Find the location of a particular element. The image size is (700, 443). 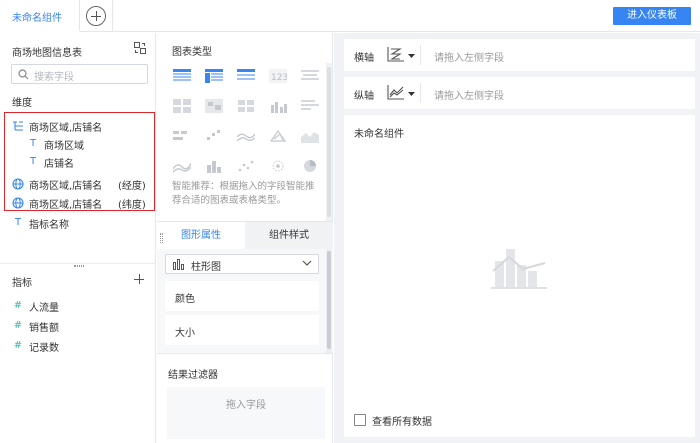

enter-dashboard-button: 进入仪表板 is located at coordinates (652, 16).